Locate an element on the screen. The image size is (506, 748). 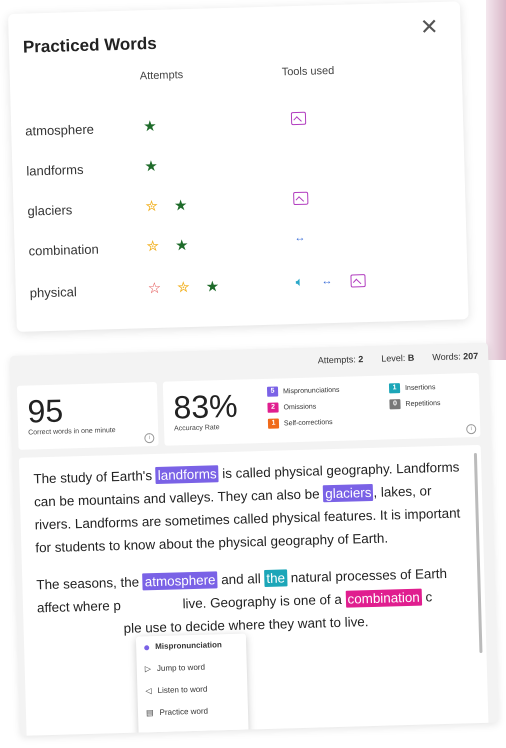
word-atmosphere: atmosphere is located at coordinates (180, 581).